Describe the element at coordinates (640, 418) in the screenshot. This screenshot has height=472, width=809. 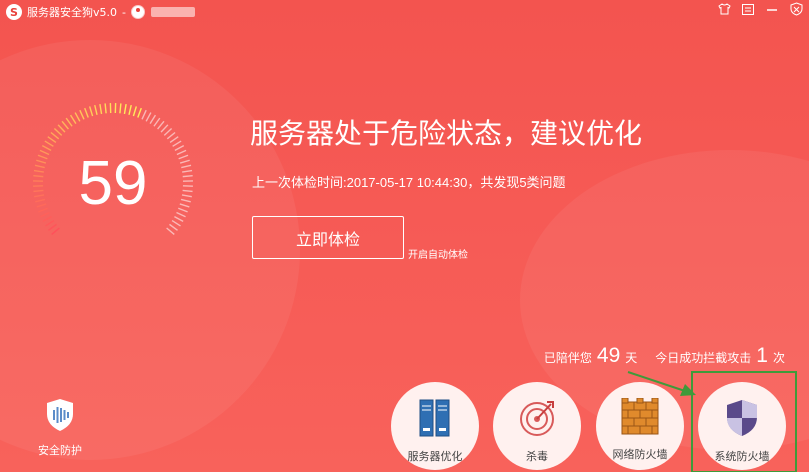
I see `brick-wall-icon` at that location.